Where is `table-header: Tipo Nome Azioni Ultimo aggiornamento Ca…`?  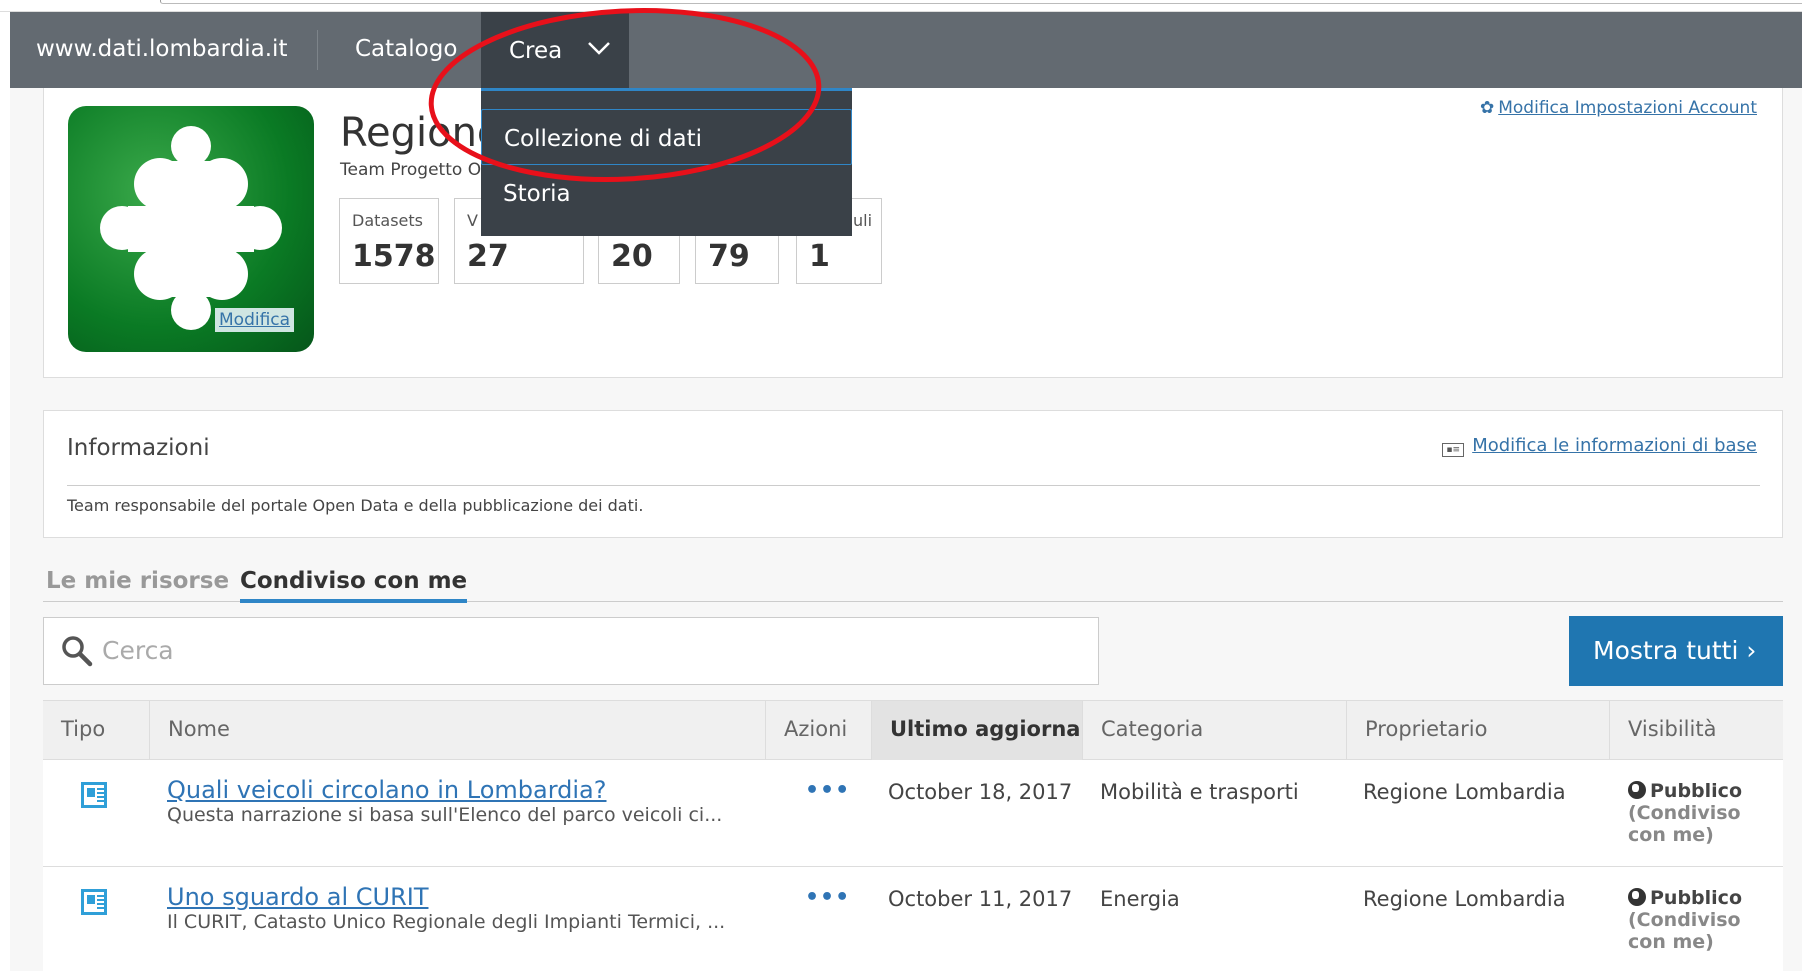
table-header: Tipo Nome Azioni Ultimo aggiornamento Ca… is located at coordinates (913, 730).